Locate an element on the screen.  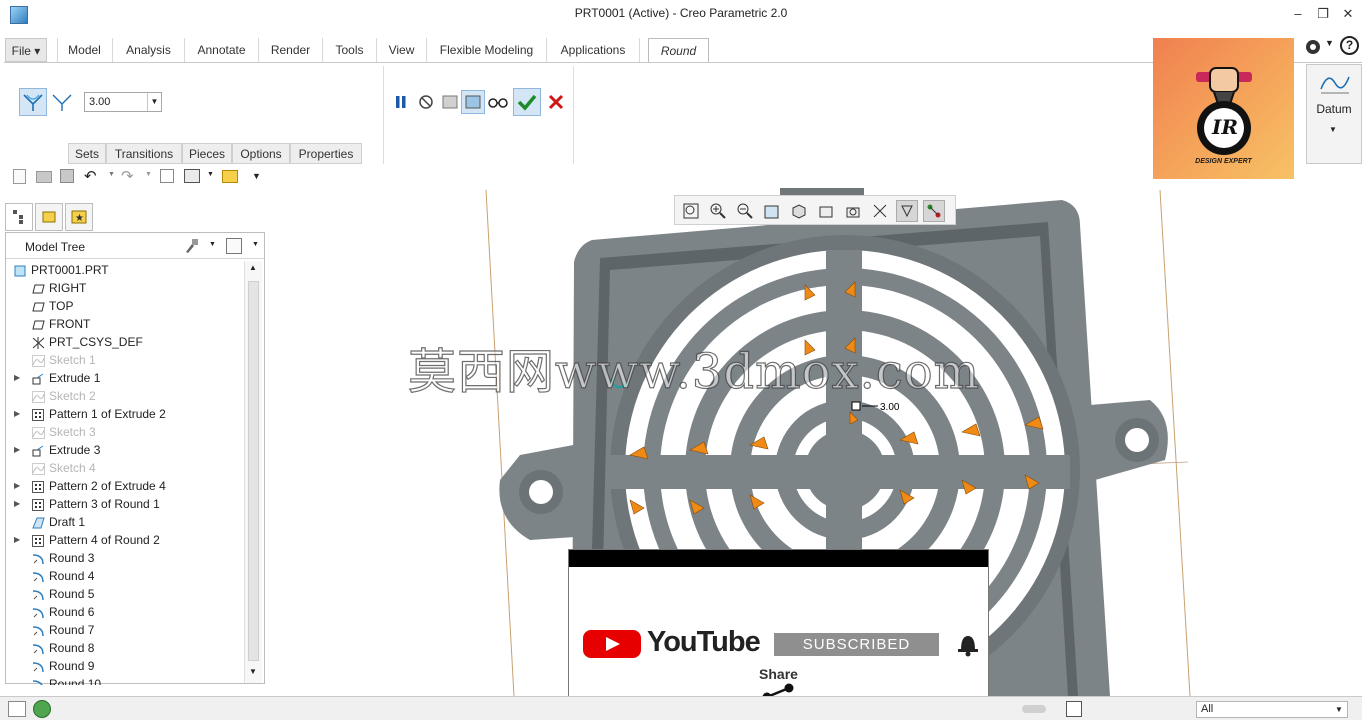
tree-item: TOP is located at coordinates (125, 306).